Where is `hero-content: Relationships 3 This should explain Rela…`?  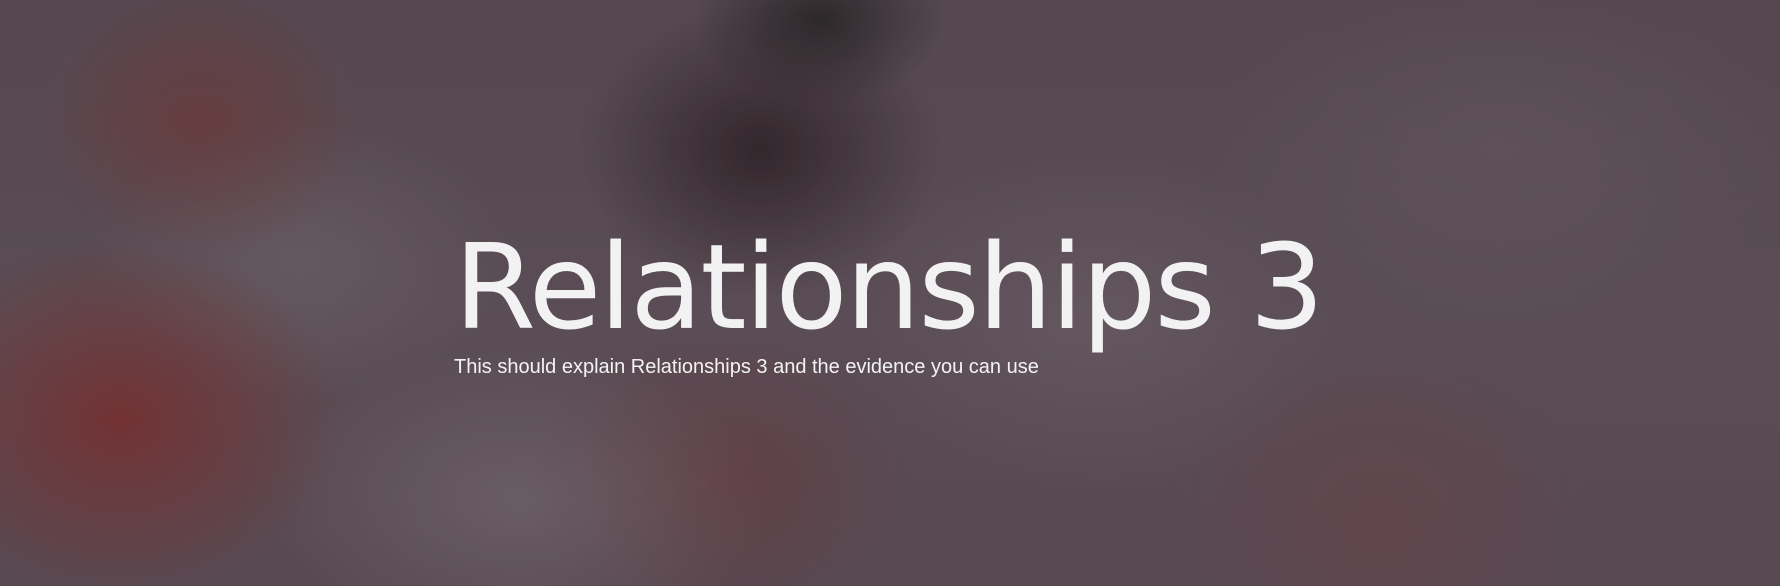 hero-content: Relationships 3 This should explain Rela… is located at coordinates (904, 301).